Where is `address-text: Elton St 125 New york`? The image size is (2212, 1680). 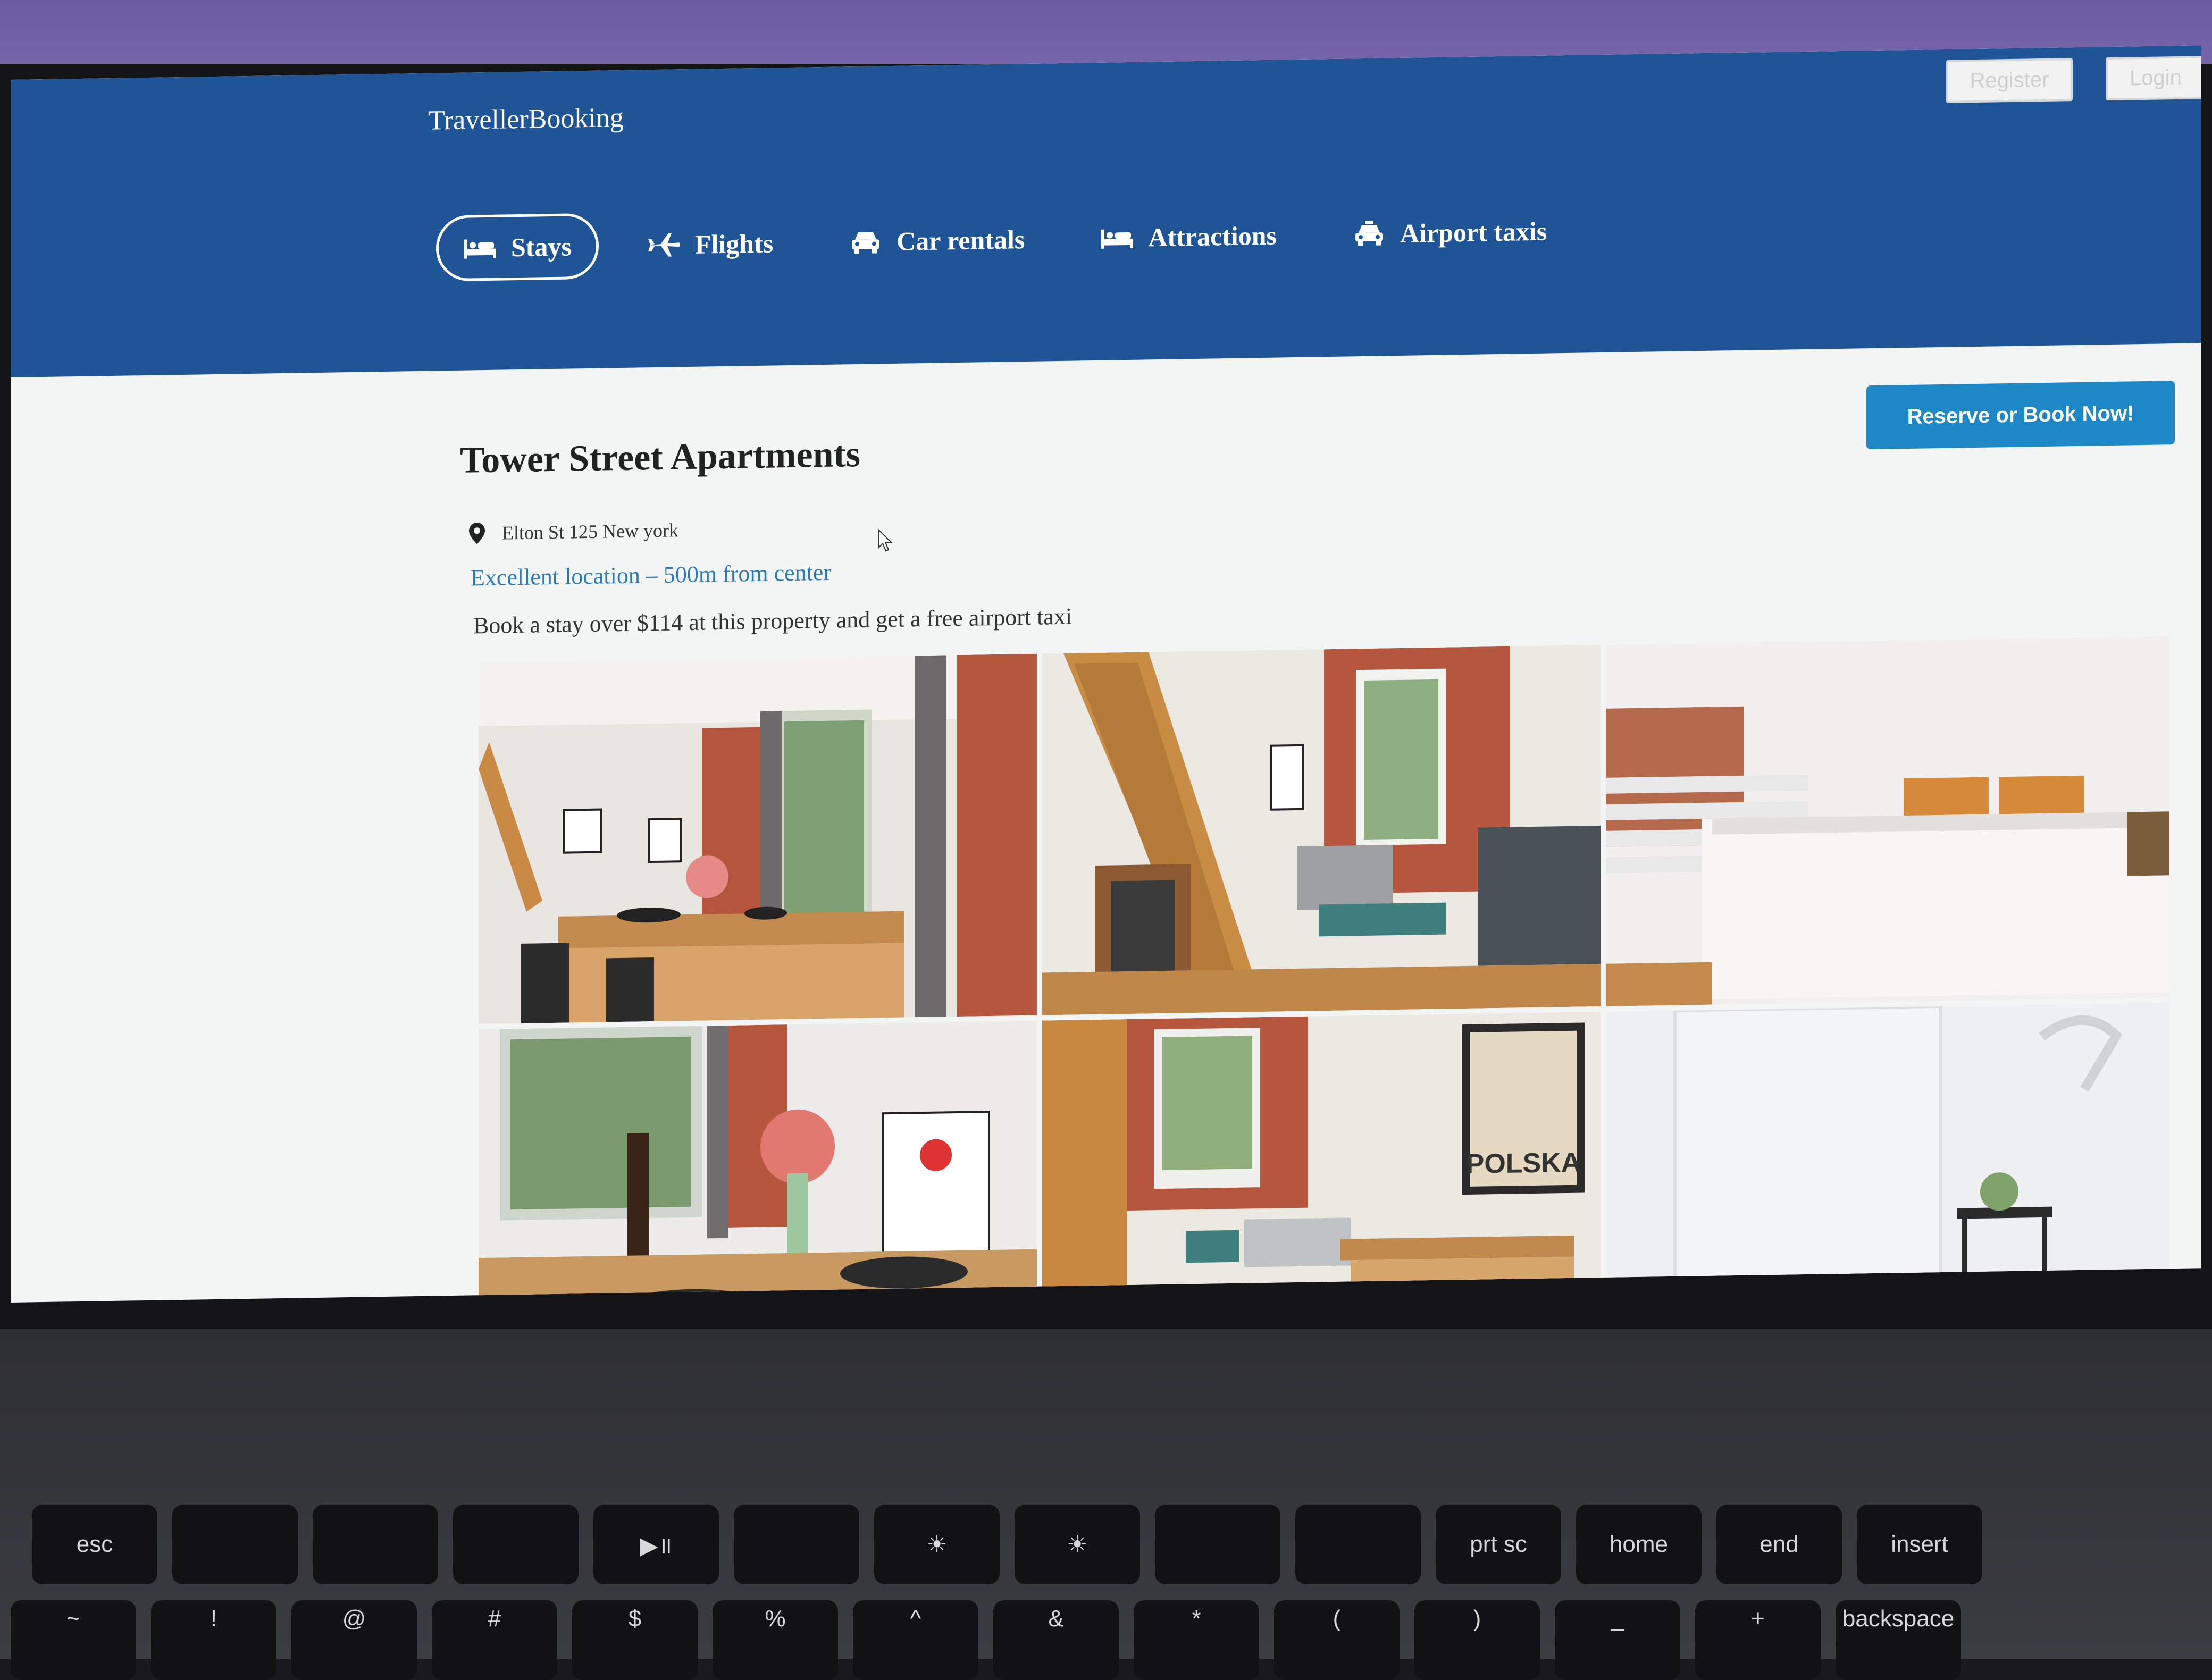
address-text: Elton St 125 New york is located at coordinates (590, 531).